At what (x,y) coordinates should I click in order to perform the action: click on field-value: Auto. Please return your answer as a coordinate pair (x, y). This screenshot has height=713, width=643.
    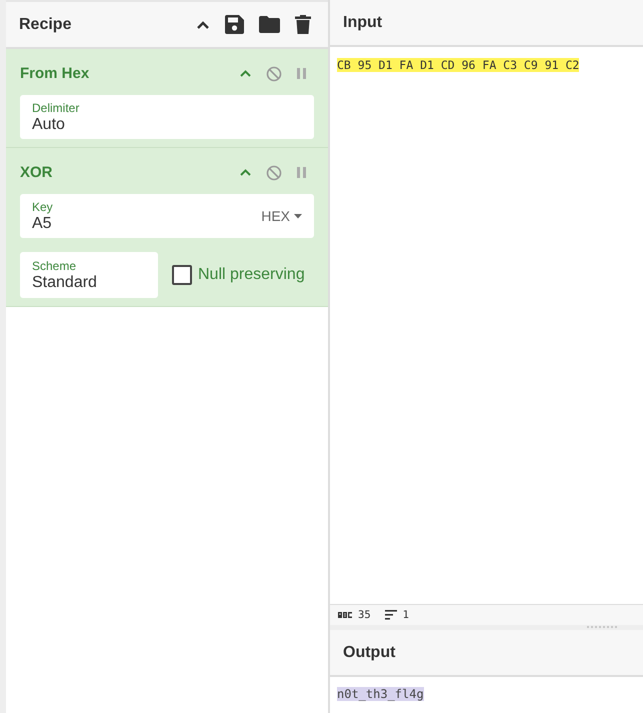
    Looking at the image, I should click on (49, 125).